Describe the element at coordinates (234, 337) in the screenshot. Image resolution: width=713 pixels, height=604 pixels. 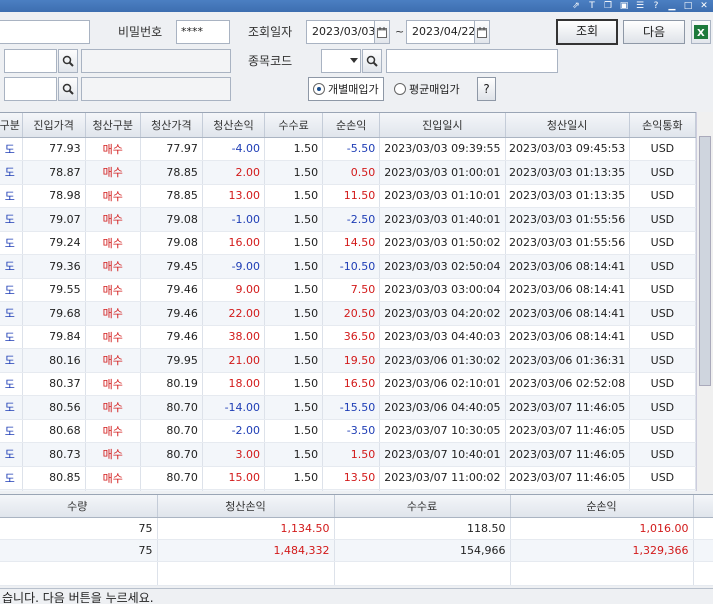
I see `table-cell: 38.00` at that location.